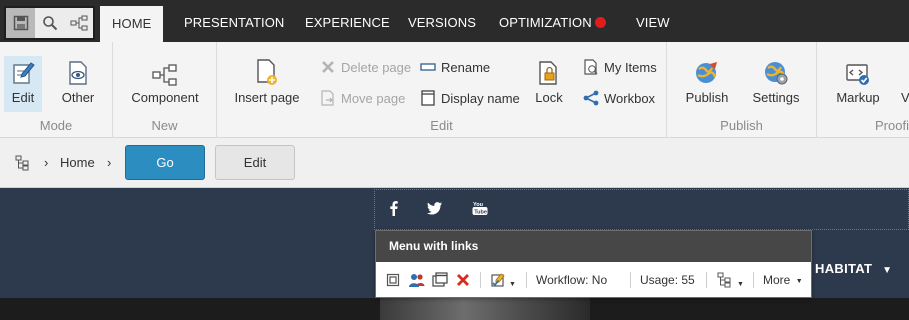 The width and height of the screenshot is (909, 320). Describe the element at coordinates (442, 21) in the screenshot. I see `tab-versions: VERSIONS` at that location.